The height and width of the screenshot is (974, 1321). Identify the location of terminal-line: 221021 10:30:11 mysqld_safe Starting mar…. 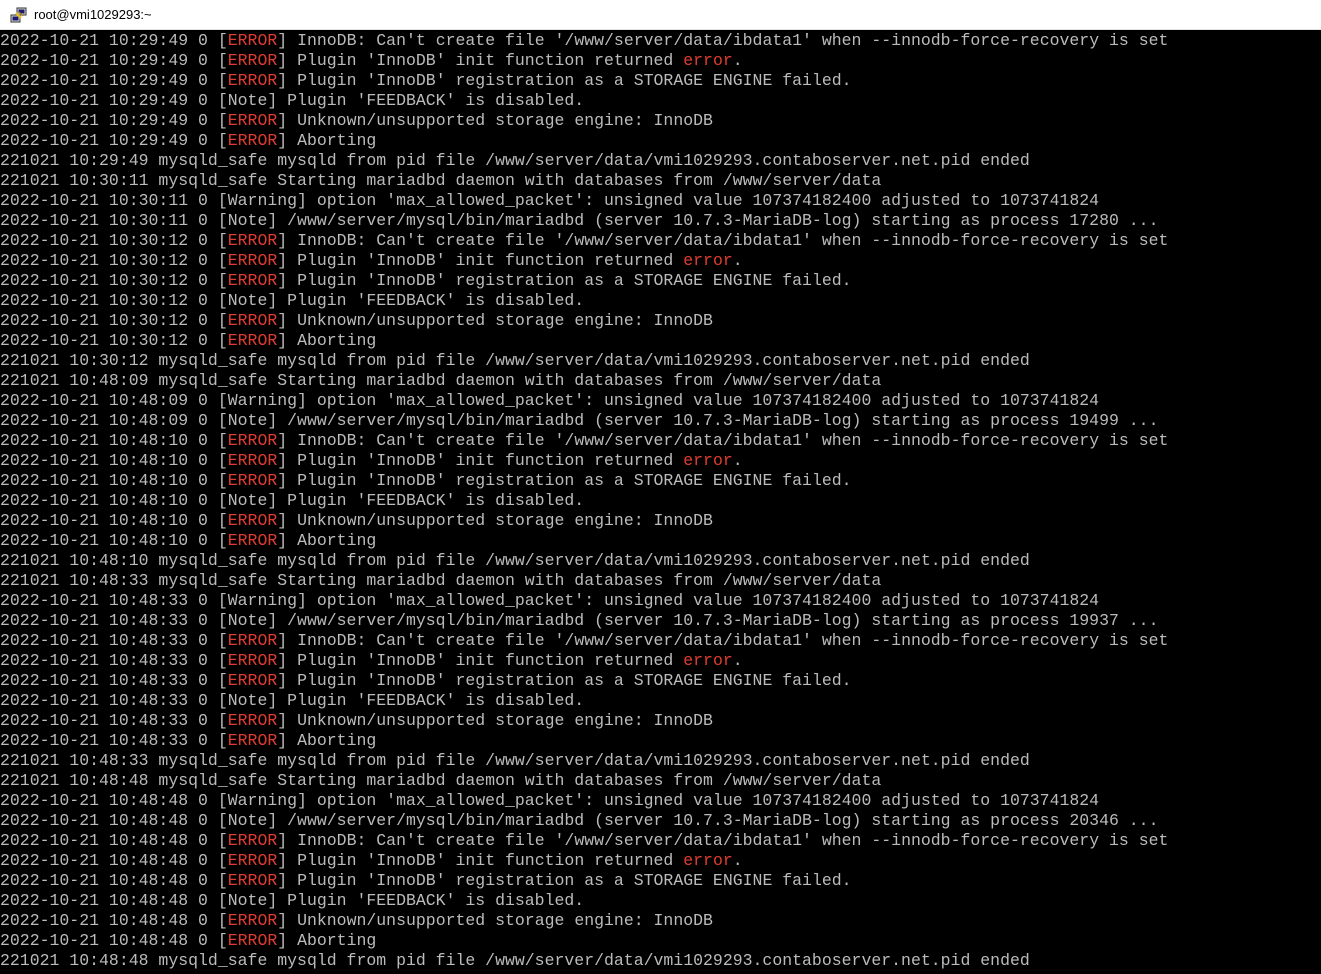
(660, 181).